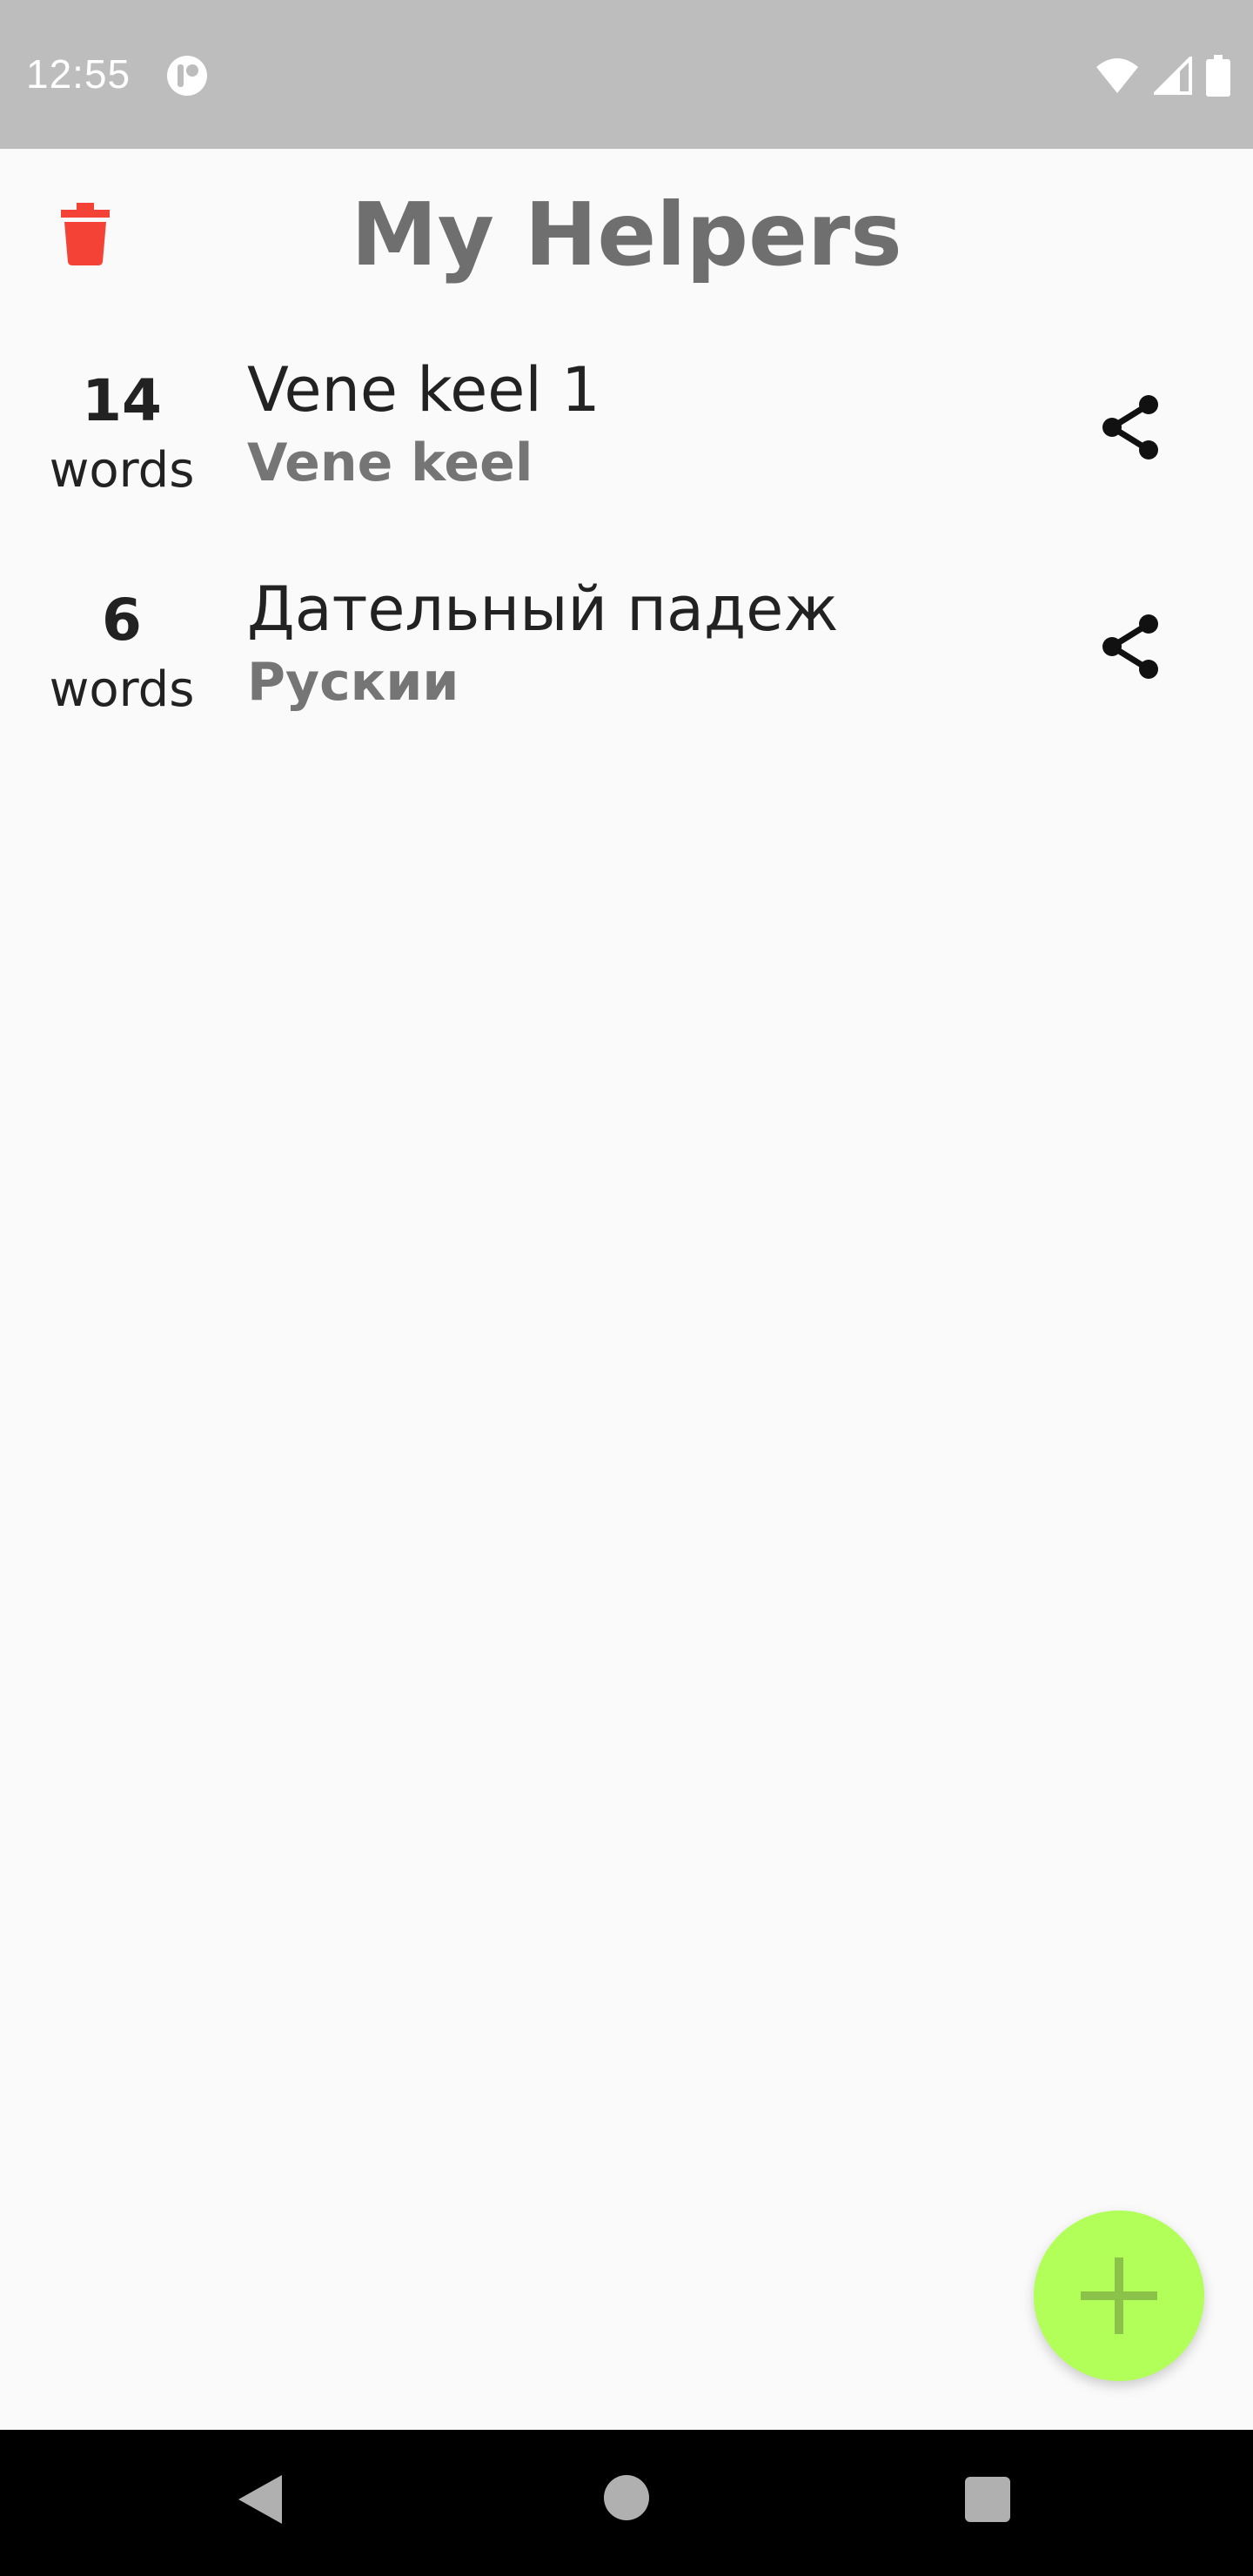  I want to click on home-icon, so click(626, 2498).